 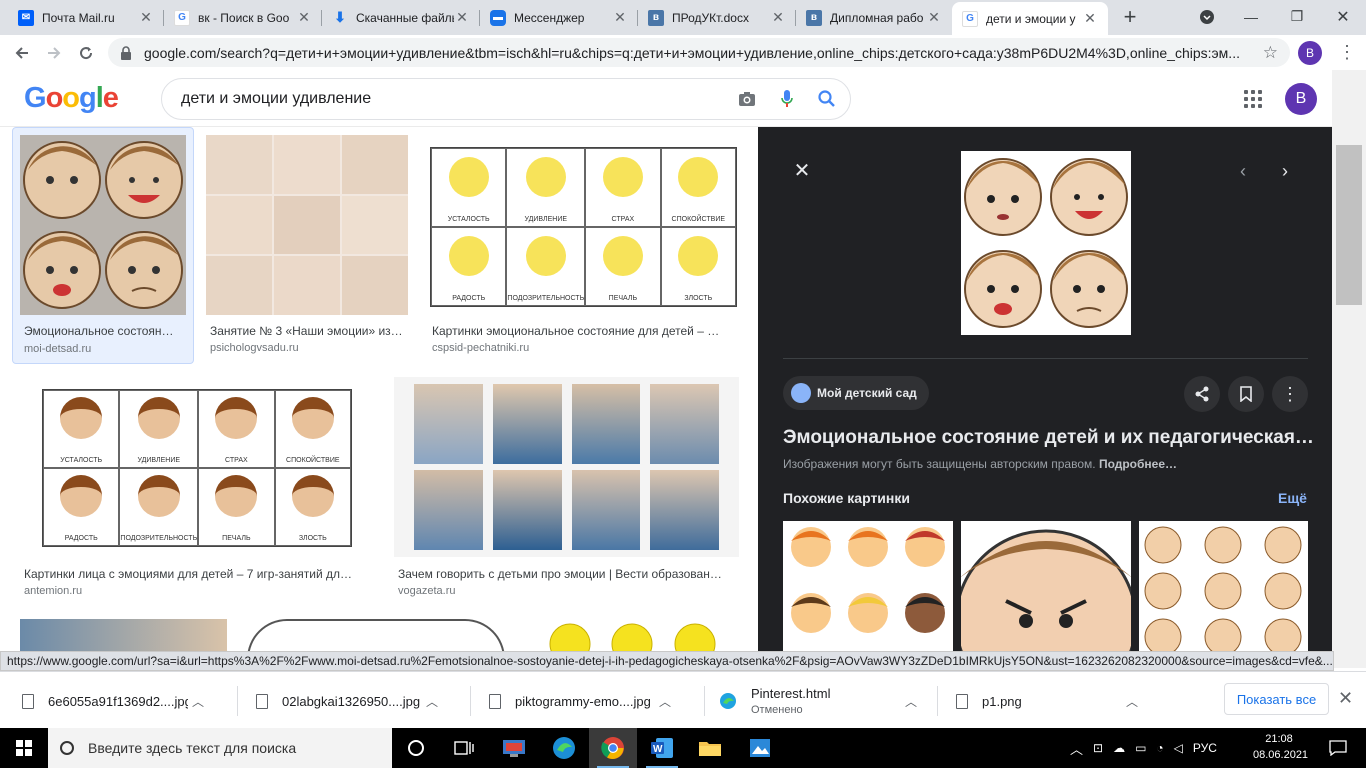 What do you see at coordinates (575, 701) in the screenshot?
I see `download-item: piktogrammy-emo....jpg ︿` at bounding box center [575, 701].